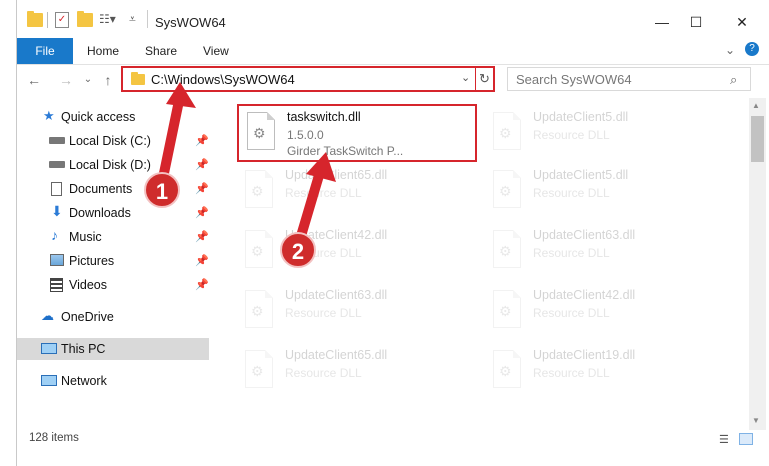 The image size is (769, 466). Describe the element at coordinates (247, 161) in the screenshot. I see `annotation-arrows` at that location.